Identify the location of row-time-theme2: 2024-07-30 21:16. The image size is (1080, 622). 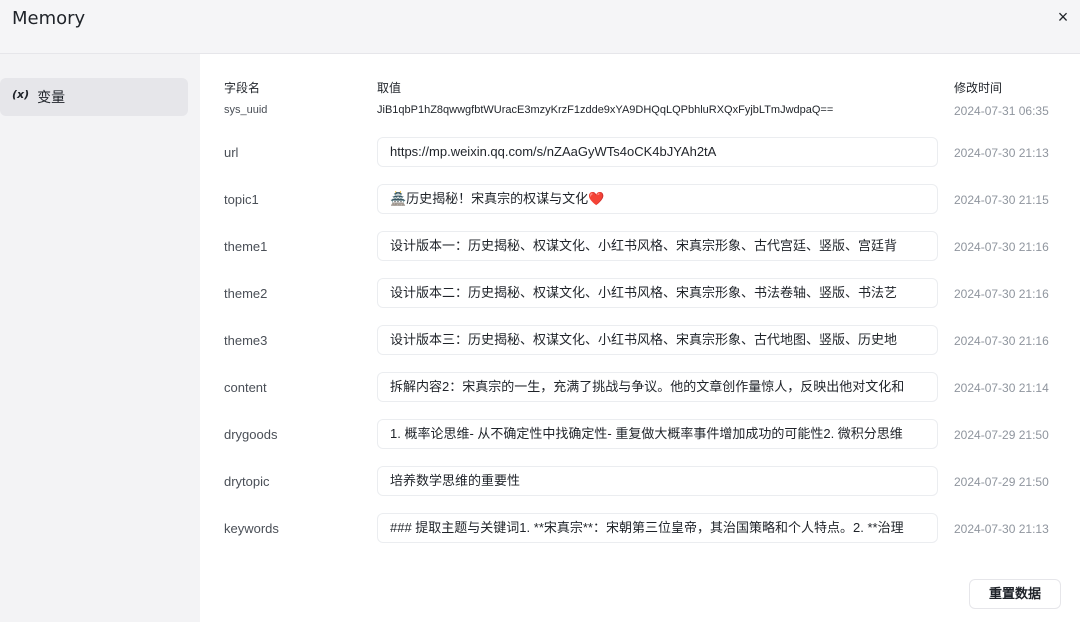
(1001, 294).